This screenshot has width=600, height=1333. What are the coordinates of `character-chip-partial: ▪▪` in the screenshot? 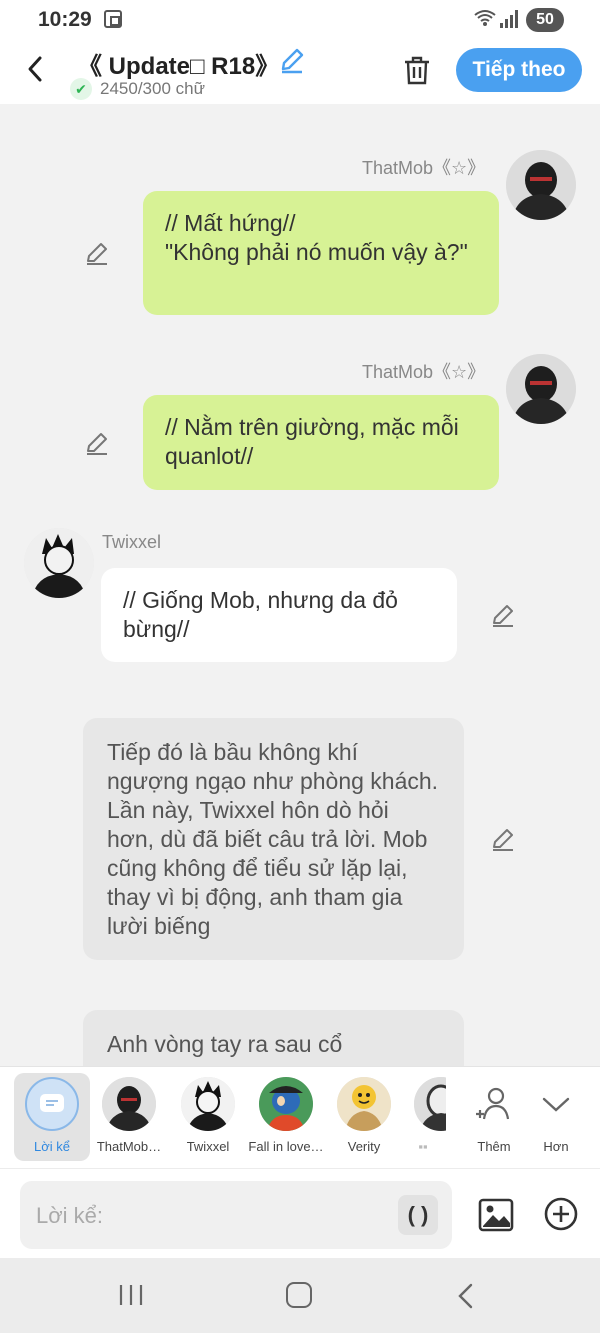 It's located at (423, 1114).